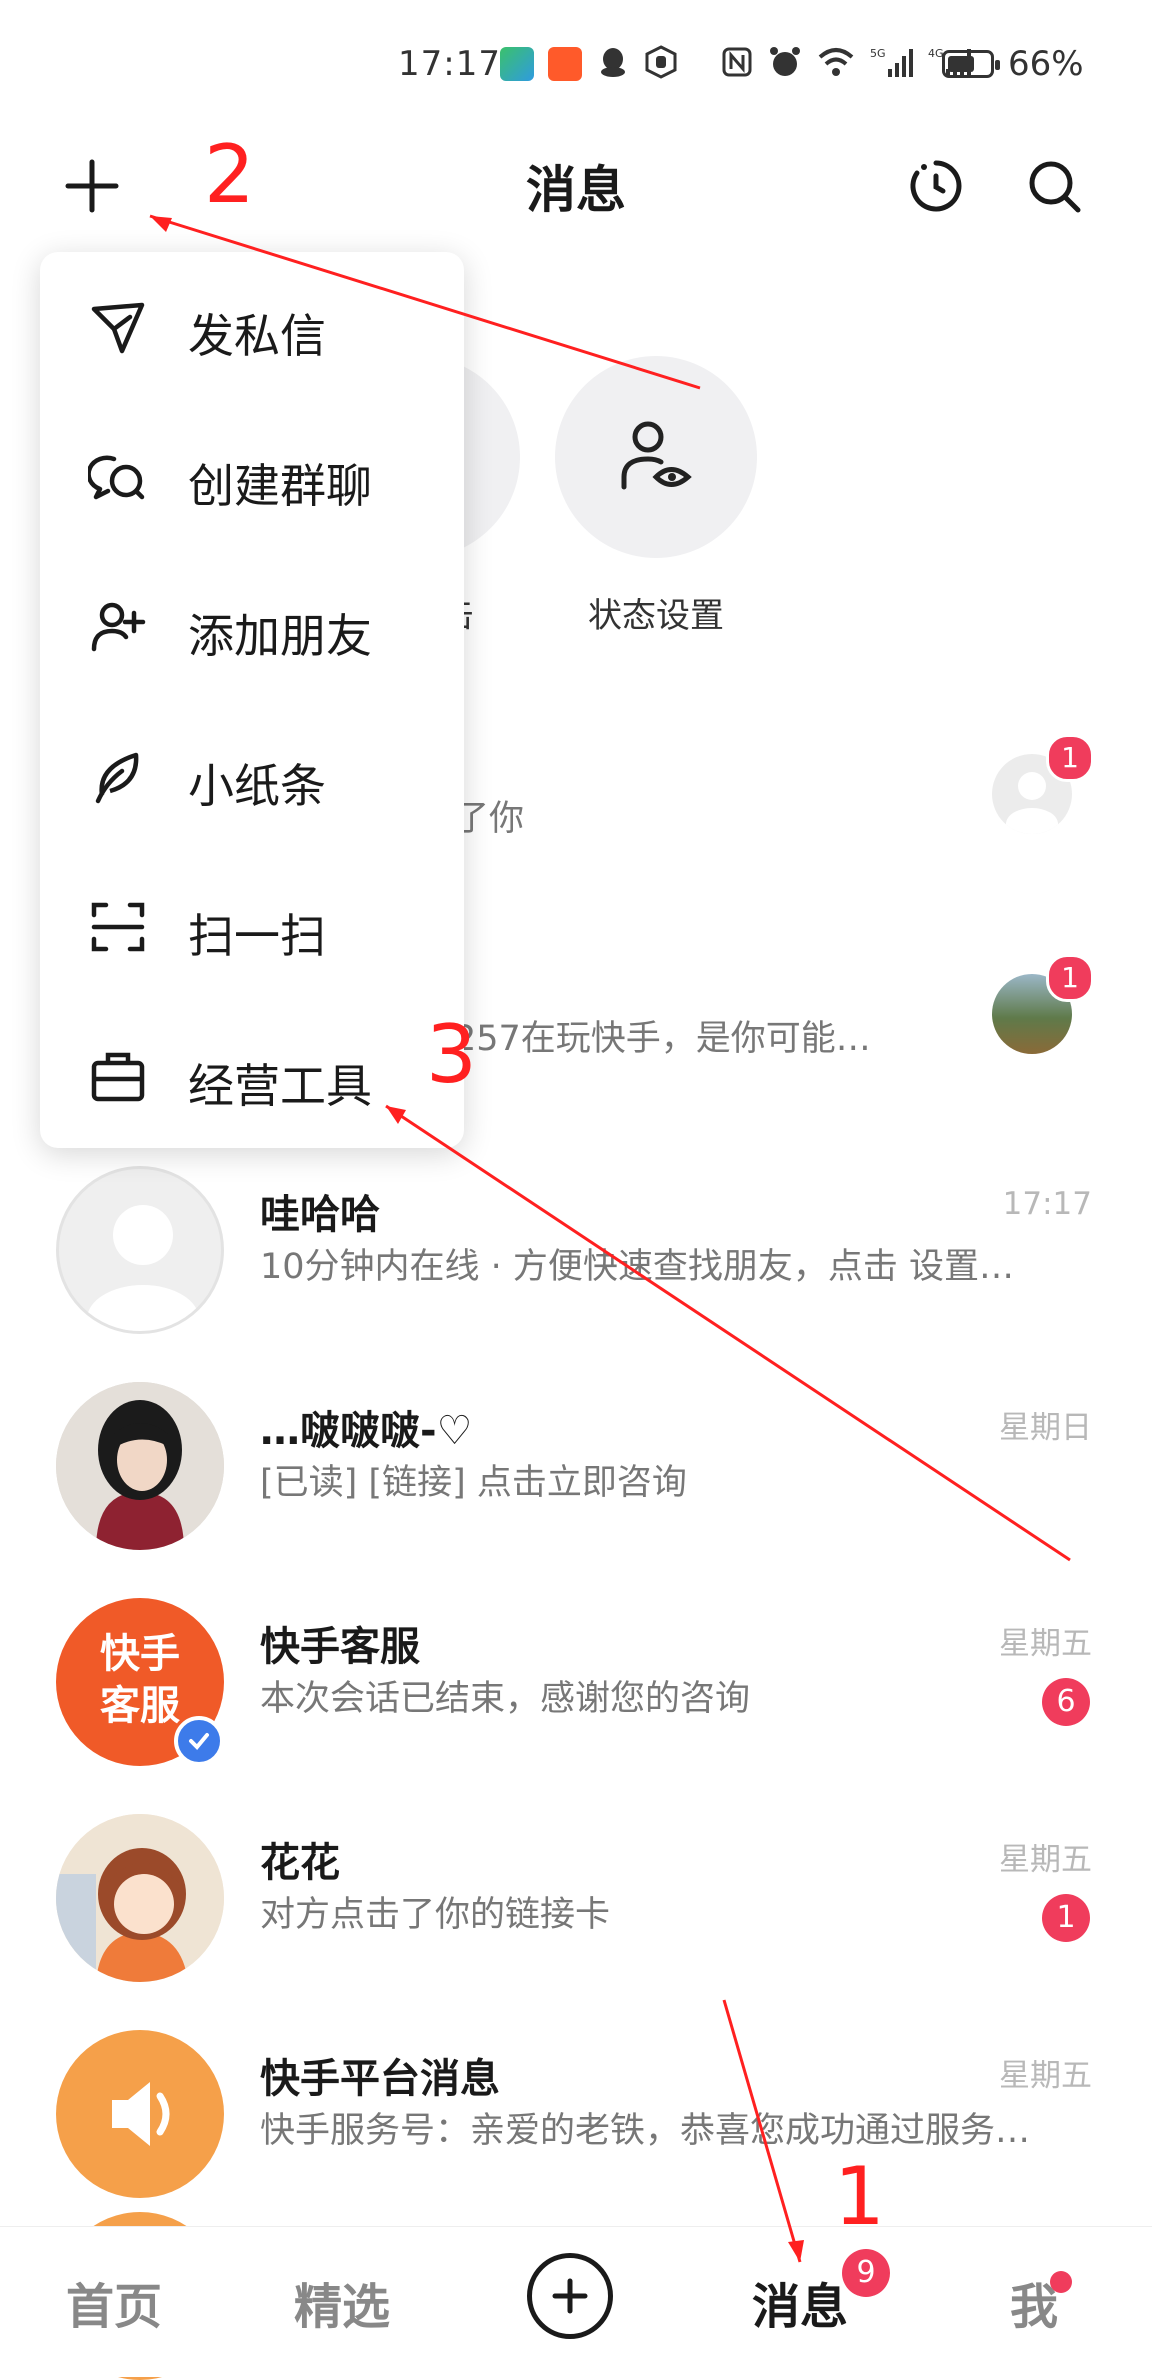  I want to click on nfc-icon, so click(737, 64).